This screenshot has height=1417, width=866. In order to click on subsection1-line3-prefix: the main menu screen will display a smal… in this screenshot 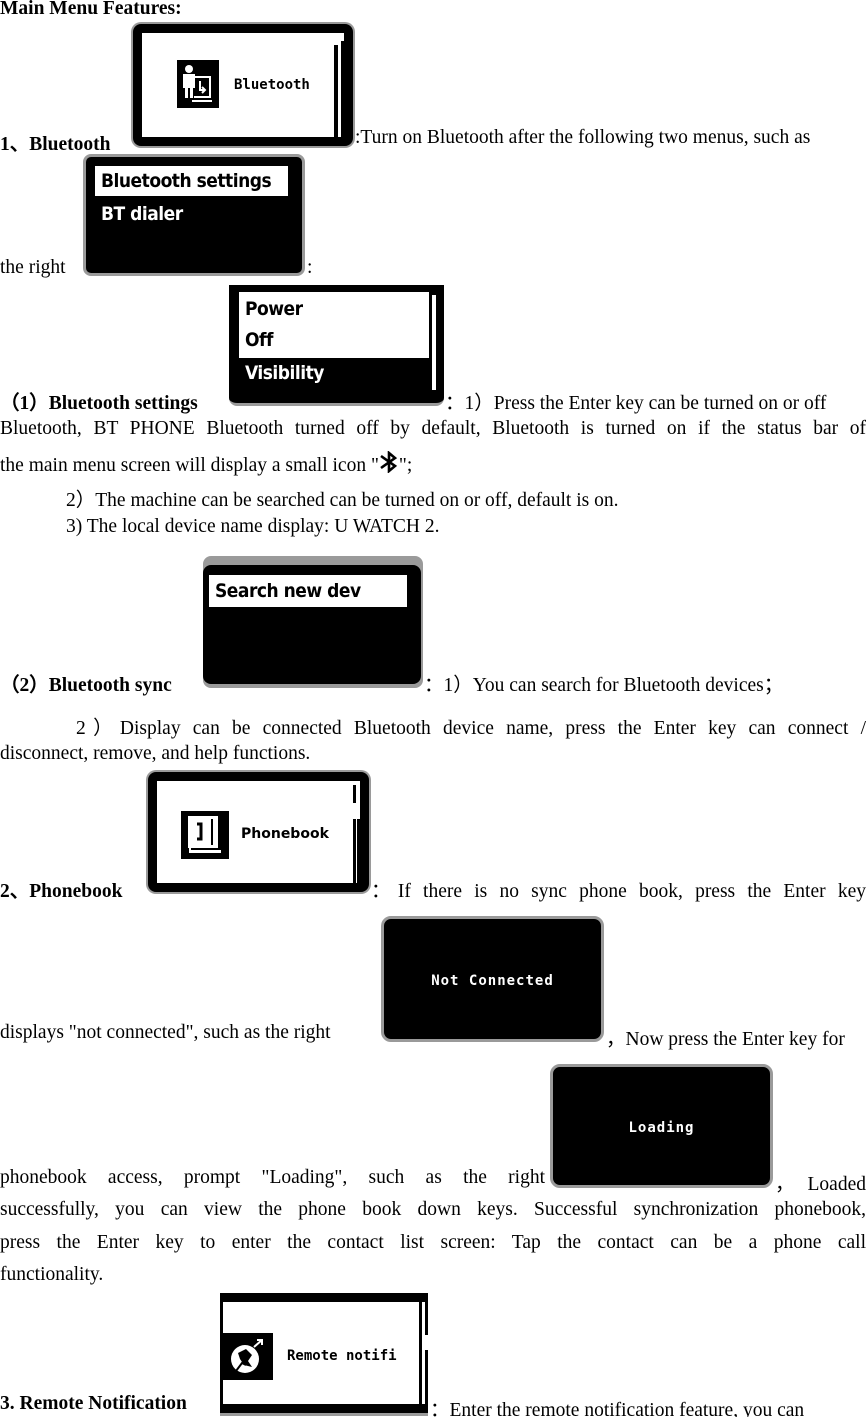, I will do `click(189, 465)`.